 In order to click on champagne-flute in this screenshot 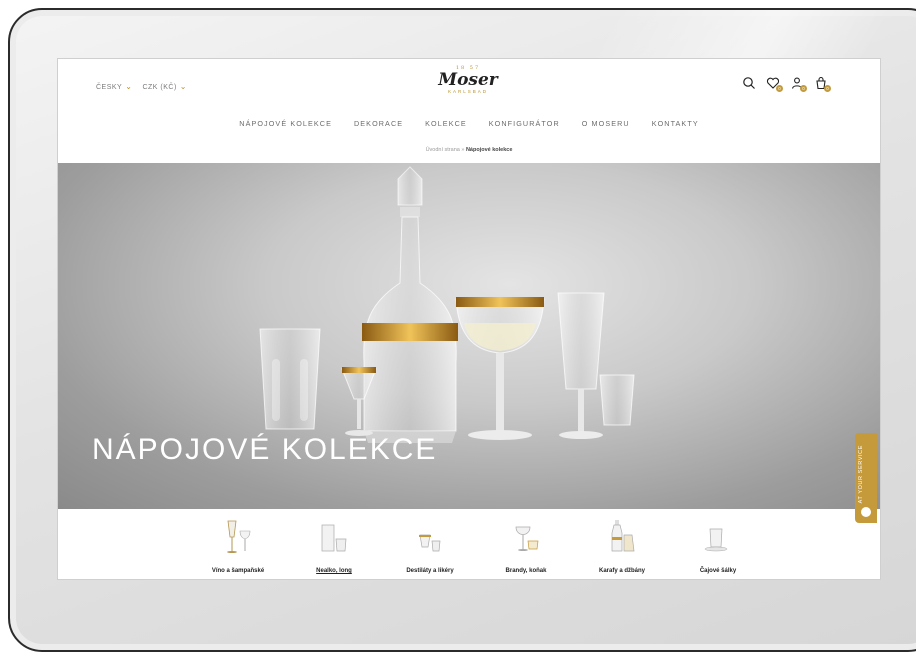, I will do `click(581, 365)`.